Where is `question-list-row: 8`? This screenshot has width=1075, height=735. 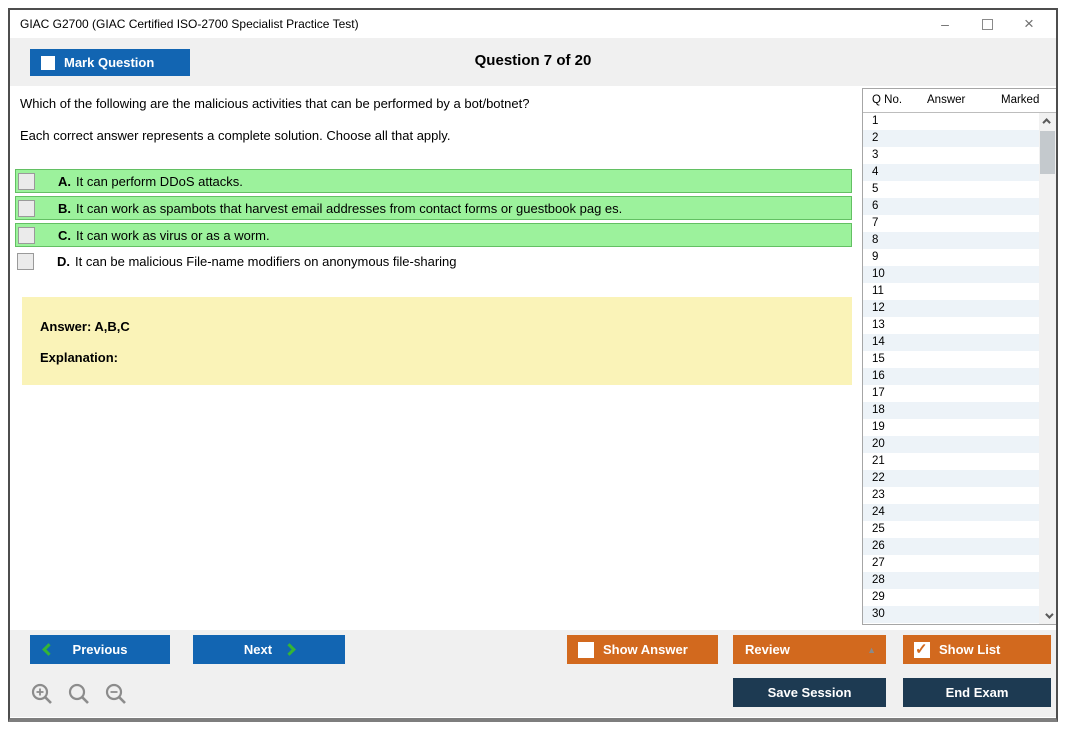
question-list-row: 8 is located at coordinates (951, 241).